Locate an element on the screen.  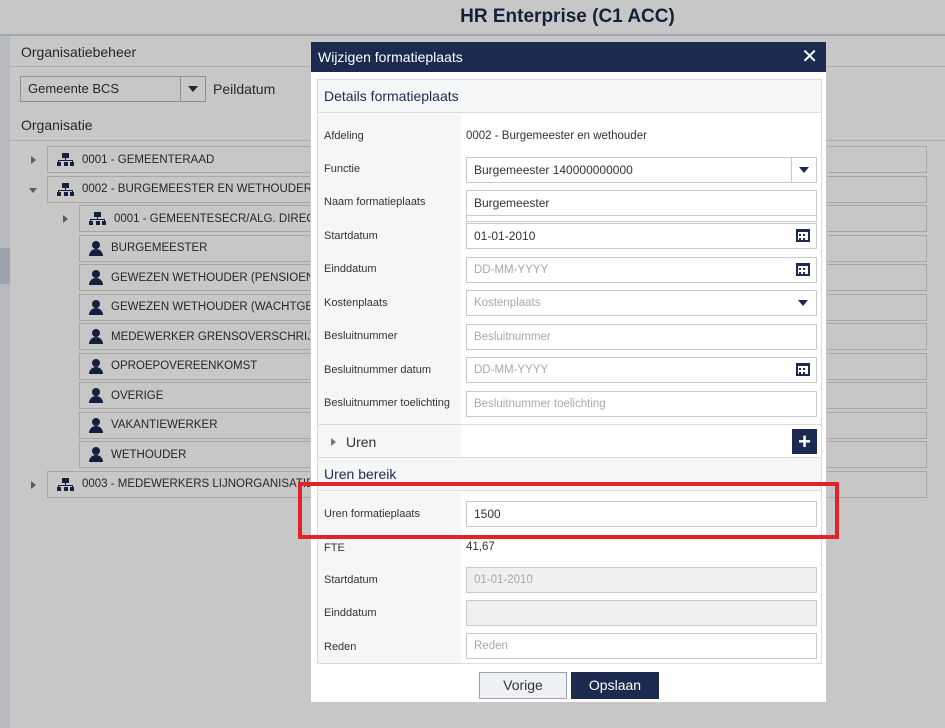
fte-value: 41,67 is located at coordinates (480, 547).